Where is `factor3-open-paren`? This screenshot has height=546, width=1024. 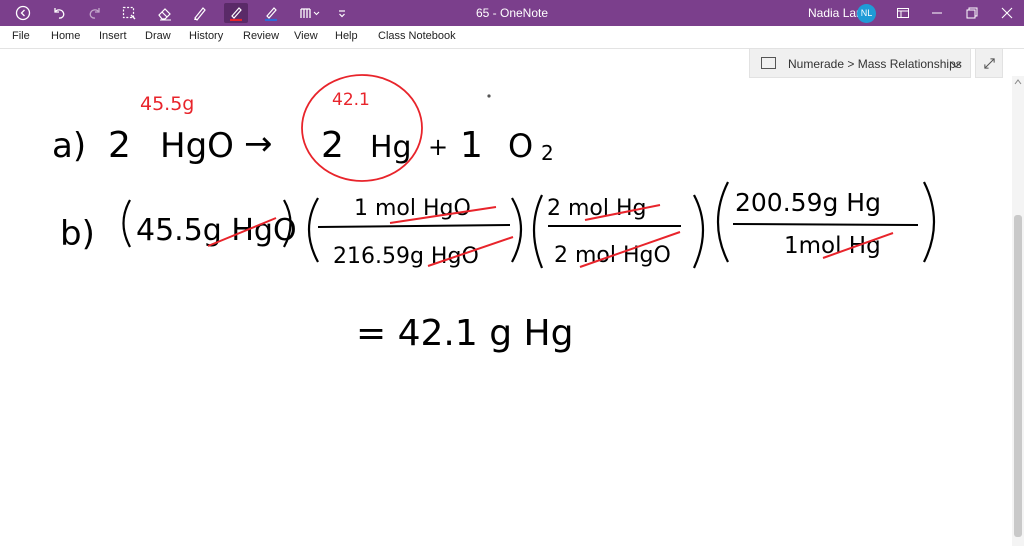
factor3-open-paren is located at coordinates (722, 222).